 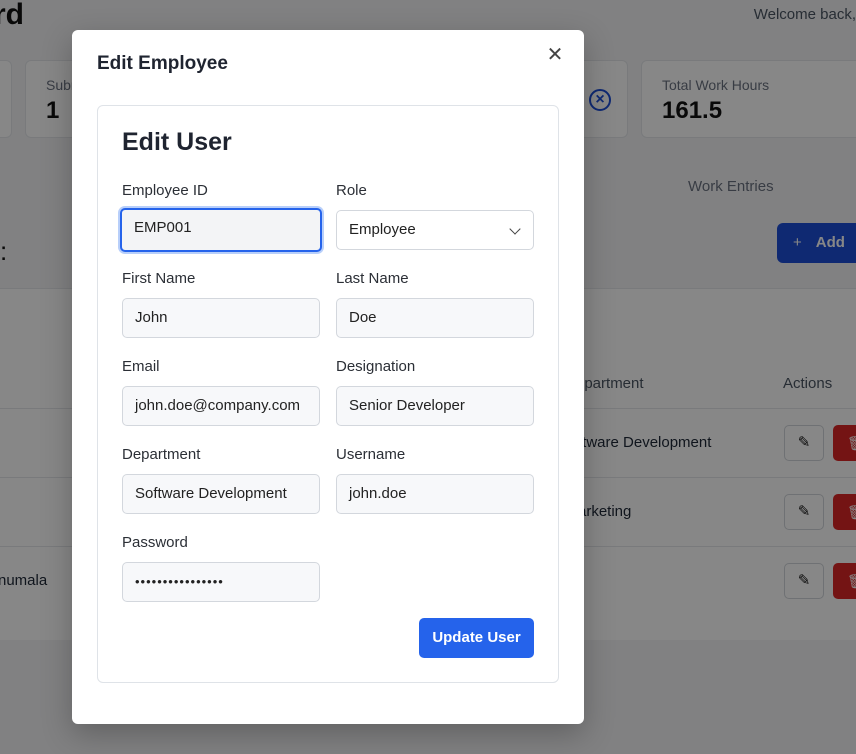 What do you see at coordinates (382, 229) in the screenshot?
I see `role-select-value: Employee` at bounding box center [382, 229].